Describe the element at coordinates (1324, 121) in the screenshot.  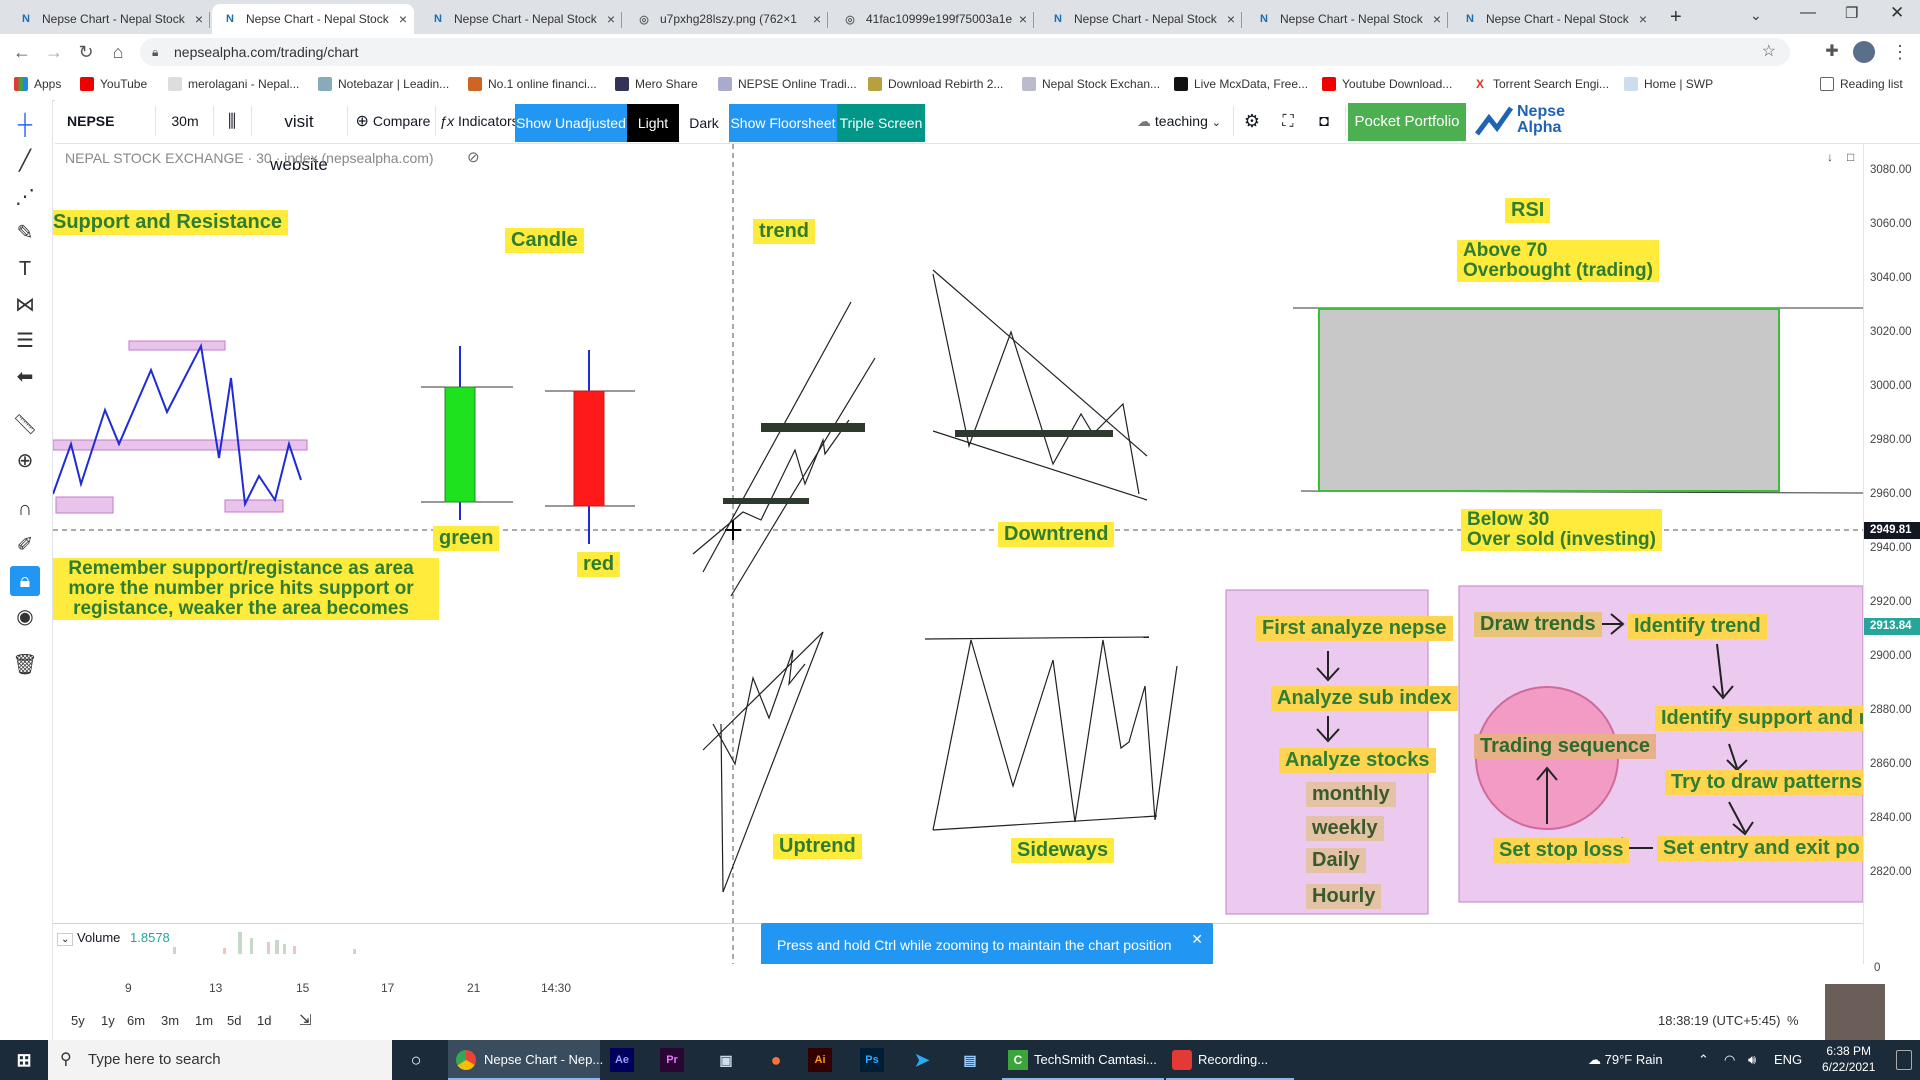
I see `camera-snapshot-icon: ◘` at that location.